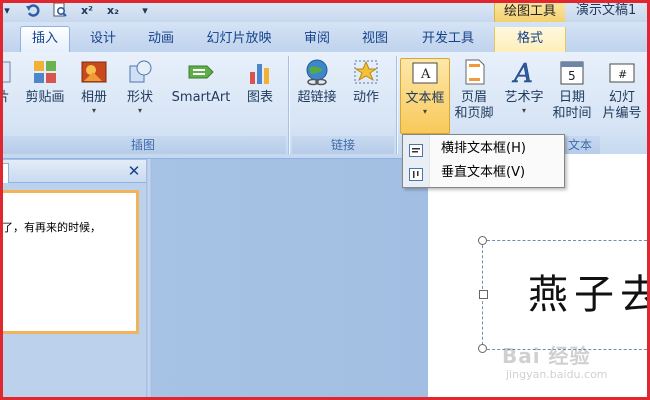 The width and height of the screenshot is (650, 400). I want to click on slides-pane-tab, so click(4, 173).